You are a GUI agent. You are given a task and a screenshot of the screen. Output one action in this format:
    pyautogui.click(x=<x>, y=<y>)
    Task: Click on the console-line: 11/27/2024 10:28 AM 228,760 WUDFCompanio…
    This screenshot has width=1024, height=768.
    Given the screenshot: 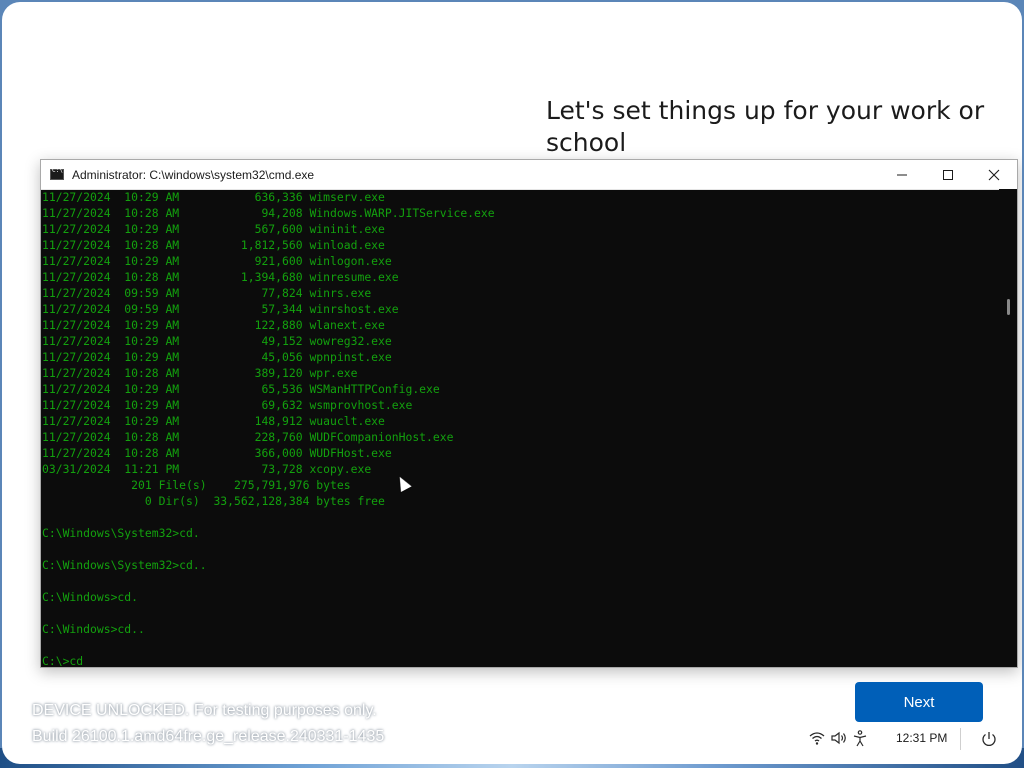 What is the action you would take?
    pyautogui.click(x=248, y=437)
    